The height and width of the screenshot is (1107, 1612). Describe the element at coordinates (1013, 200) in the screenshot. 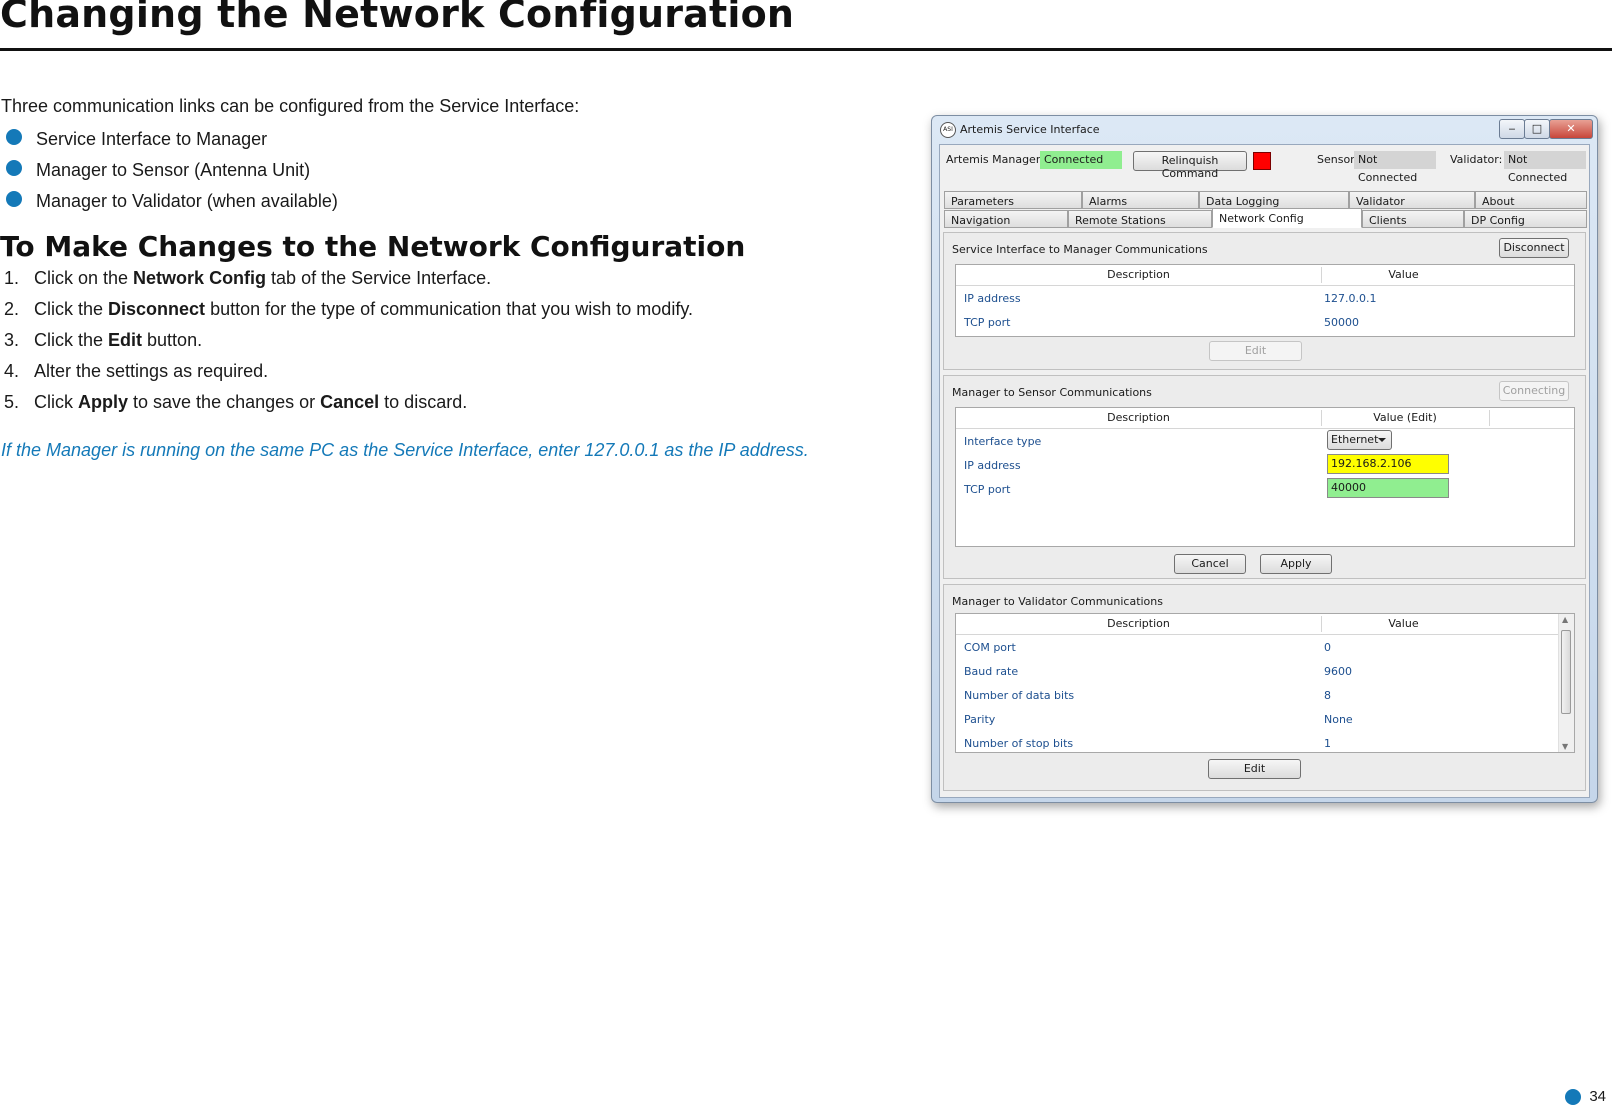

I see `tab-parameters: Parameters` at that location.